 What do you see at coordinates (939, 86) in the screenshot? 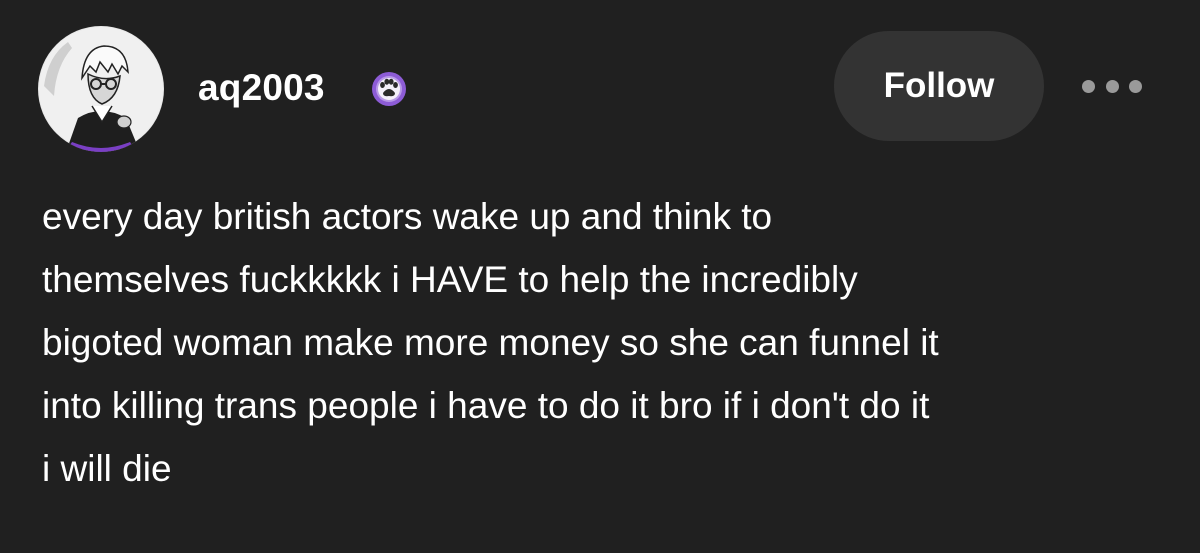
I see `follow-button: Follow` at bounding box center [939, 86].